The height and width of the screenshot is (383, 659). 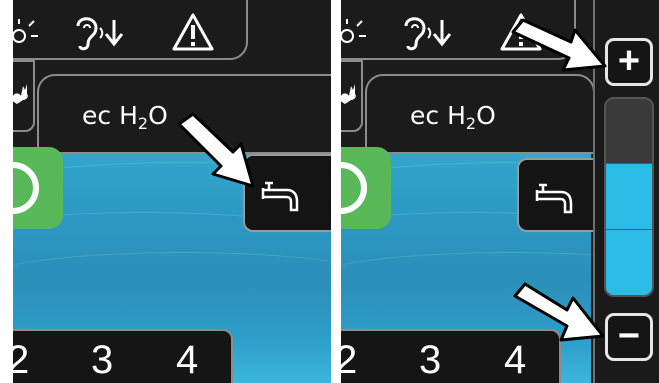 I want to click on level-meter, so click(x=629, y=197).